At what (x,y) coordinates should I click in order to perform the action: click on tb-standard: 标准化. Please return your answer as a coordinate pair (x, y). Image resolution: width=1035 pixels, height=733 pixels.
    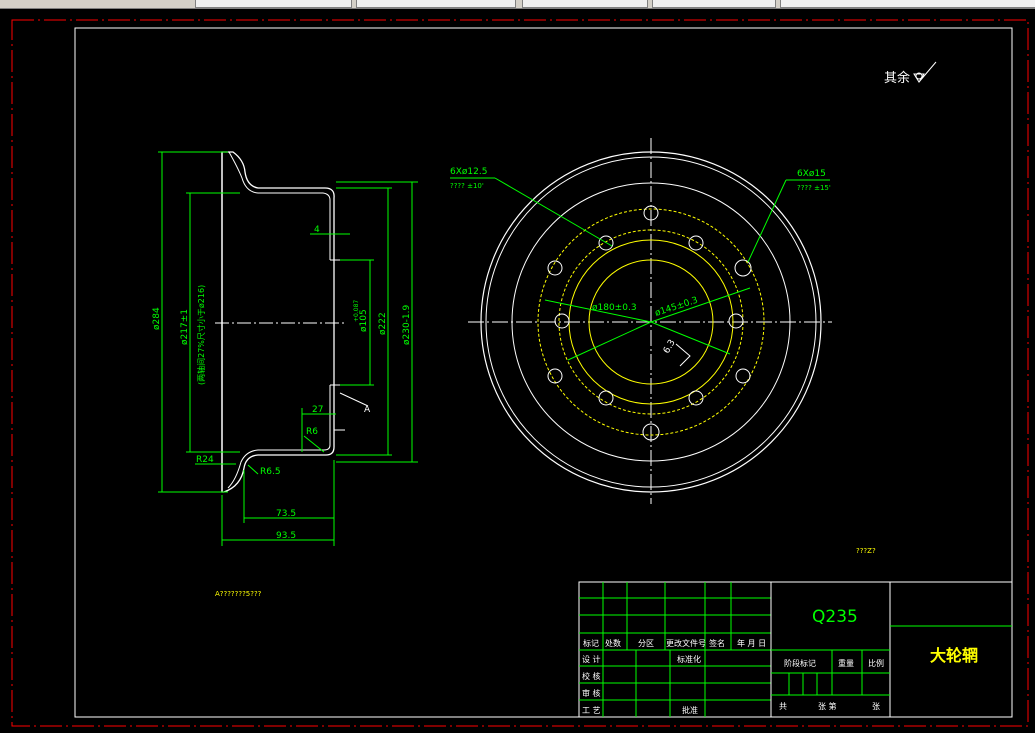
    Looking at the image, I should click on (689, 659).